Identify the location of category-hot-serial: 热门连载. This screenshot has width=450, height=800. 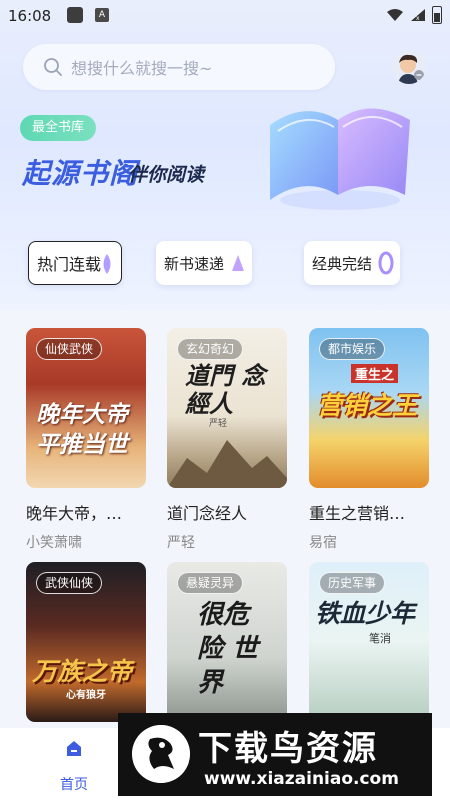
(75, 263).